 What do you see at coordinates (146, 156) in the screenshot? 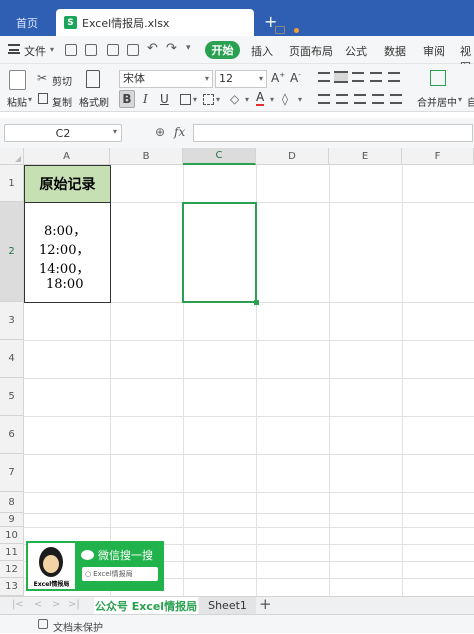
I see `column-header-b: B` at bounding box center [146, 156].